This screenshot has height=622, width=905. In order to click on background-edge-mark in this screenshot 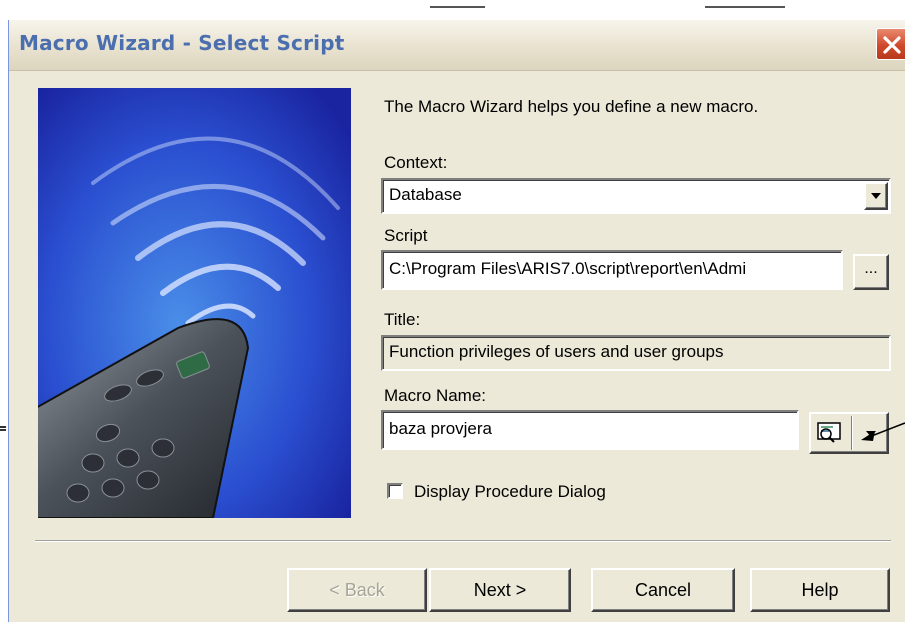, I will do `click(3, 427)`.